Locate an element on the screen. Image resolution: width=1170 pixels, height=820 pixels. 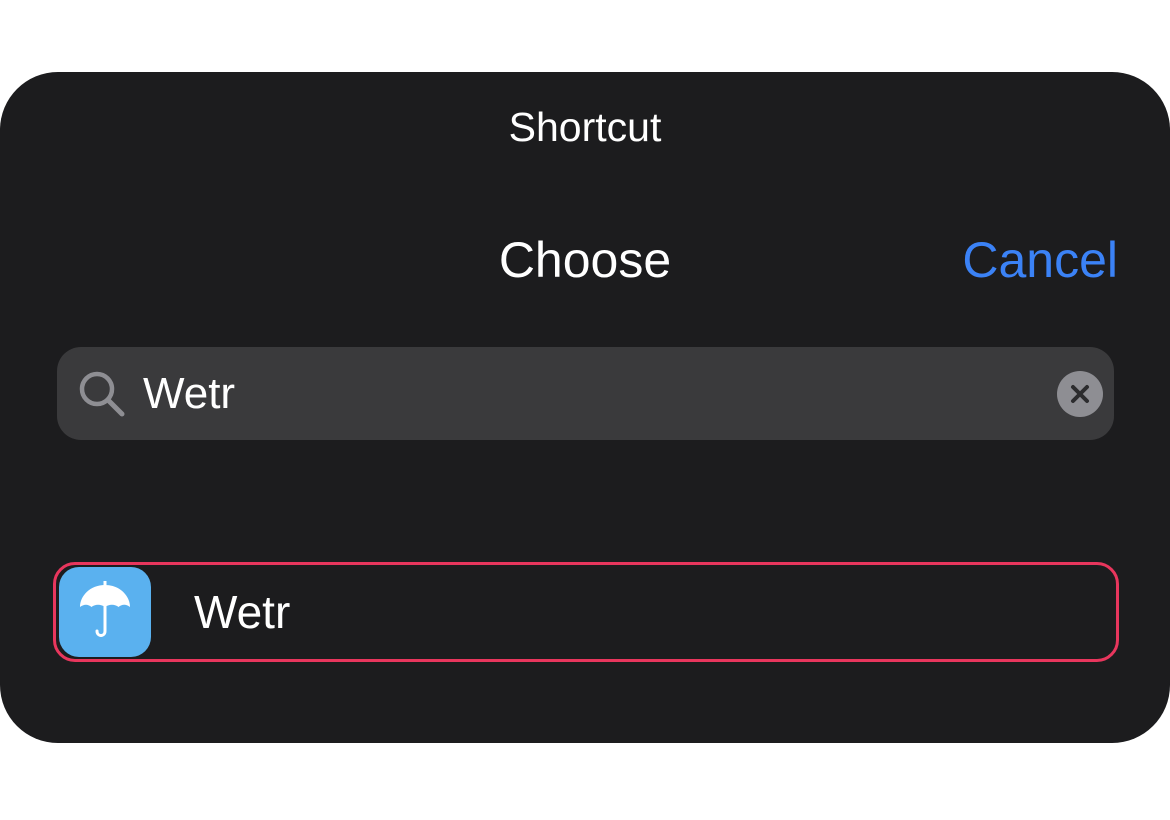
search-field: Wetr is located at coordinates (585, 393).